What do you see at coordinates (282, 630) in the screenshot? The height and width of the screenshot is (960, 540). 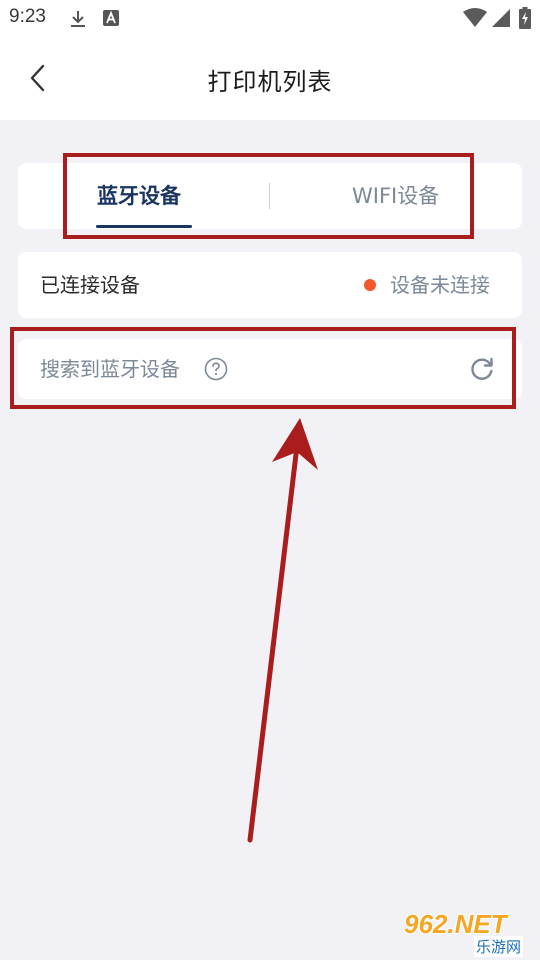 I see `annotation-arrow` at bounding box center [282, 630].